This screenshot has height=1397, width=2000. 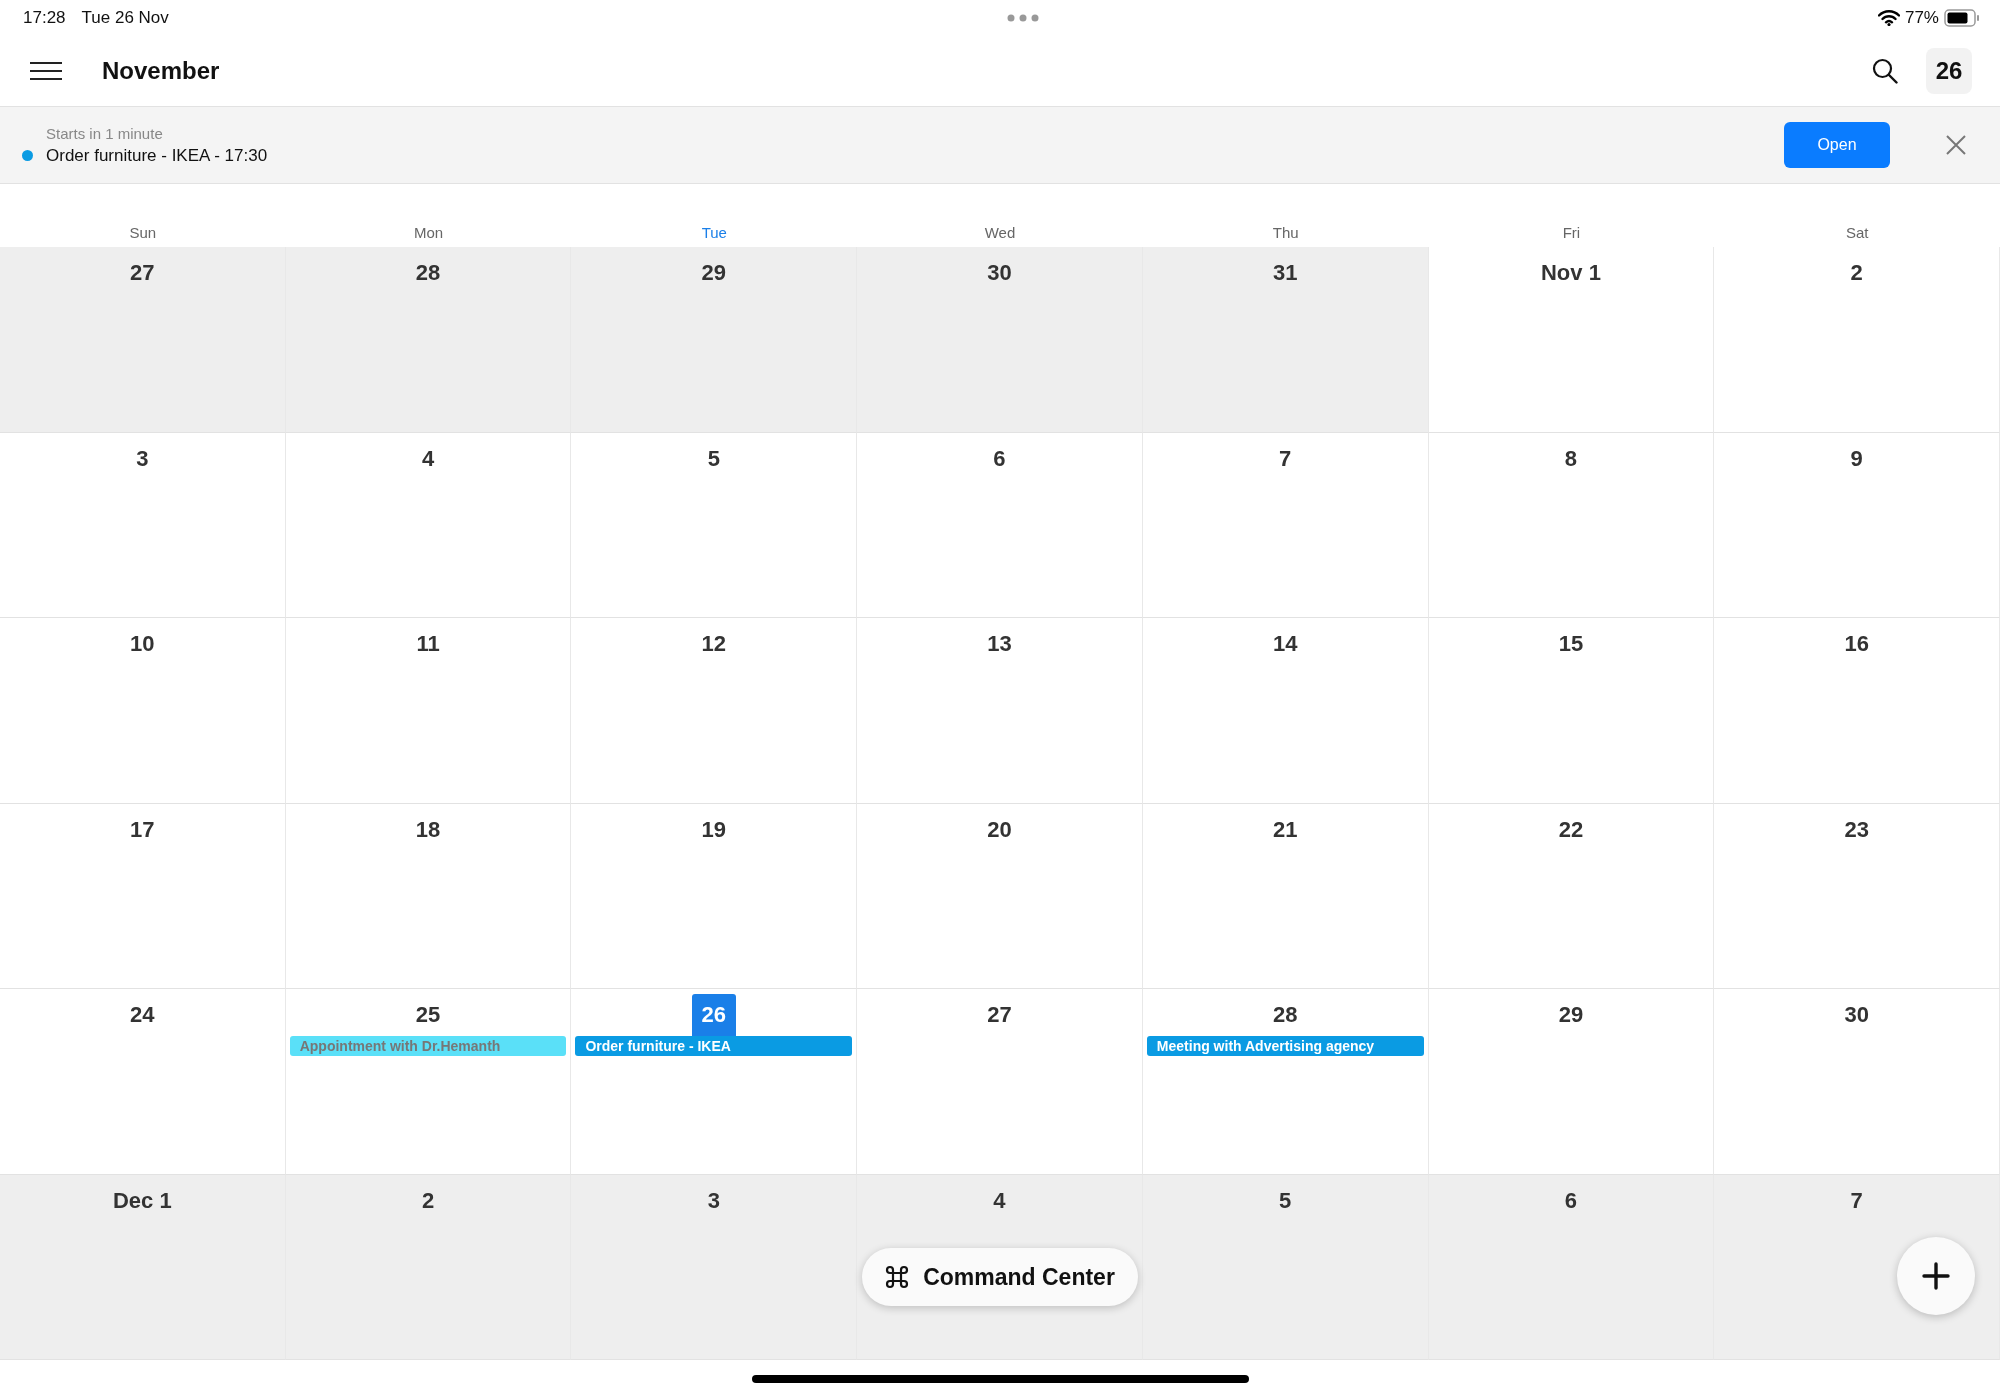 What do you see at coordinates (1000, 233) in the screenshot?
I see `weekday-label: Wed` at bounding box center [1000, 233].